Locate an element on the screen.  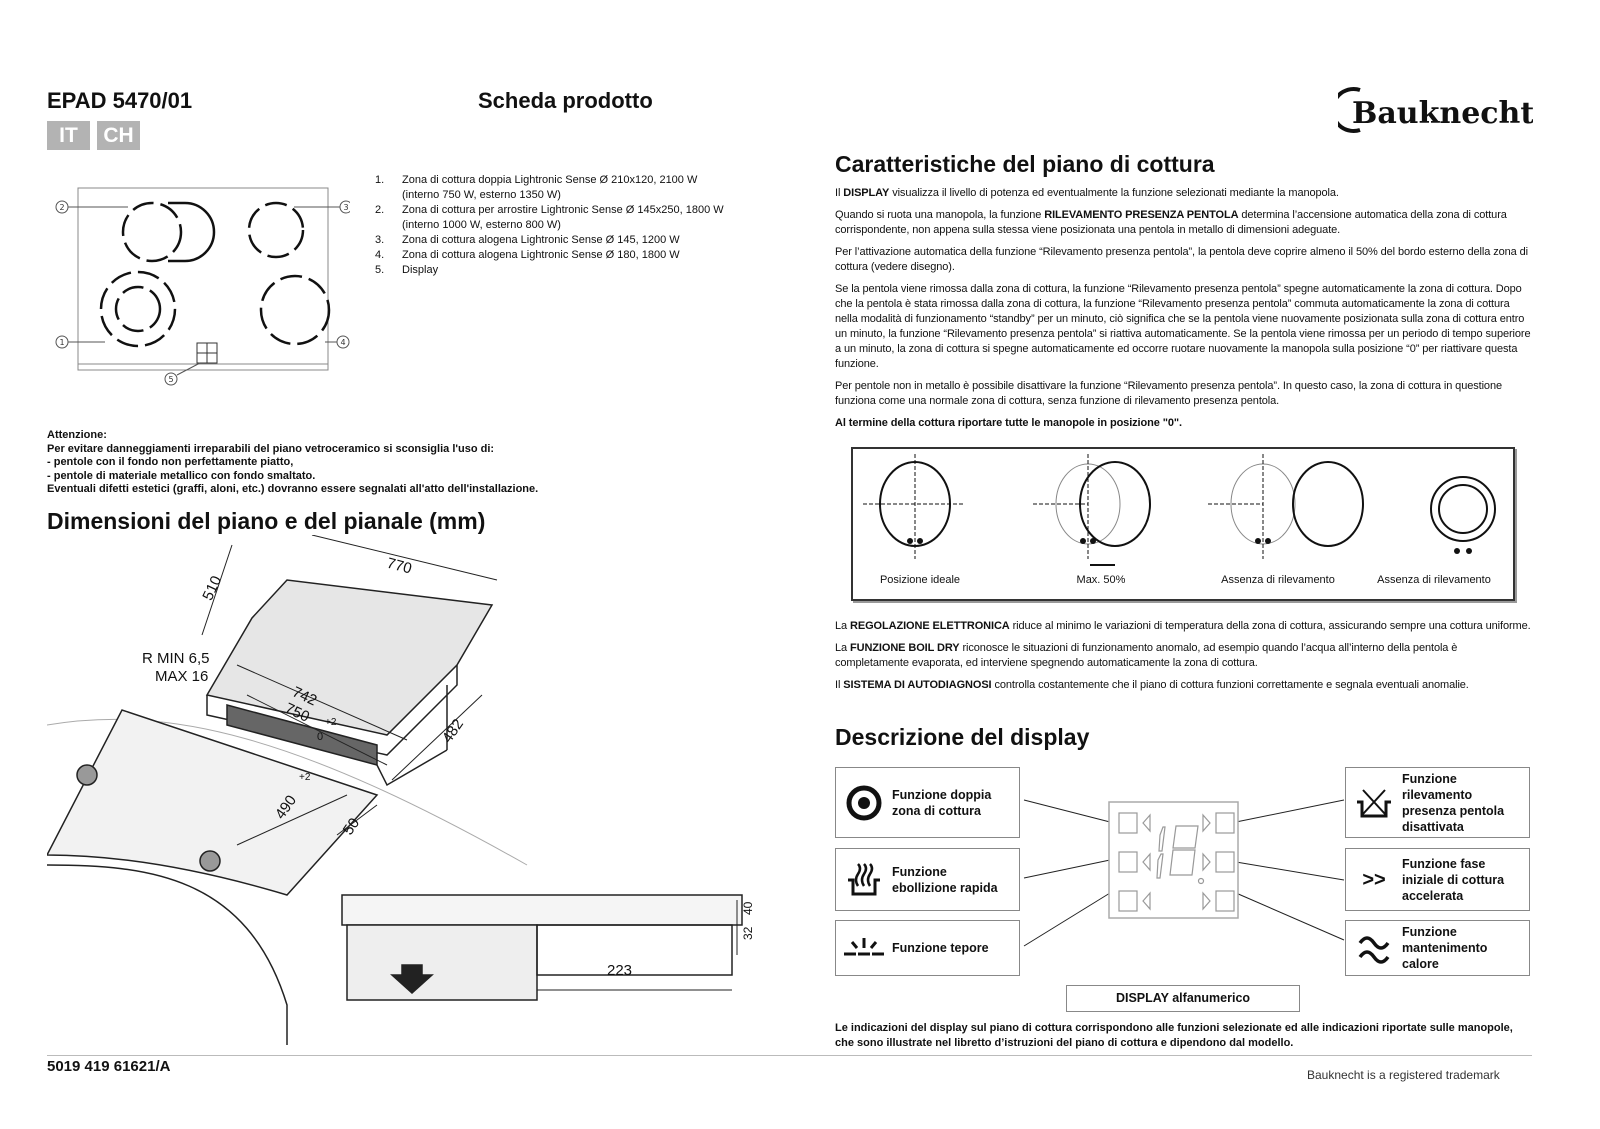
display-heading: Descrizione del display is located at coordinates (962, 737).